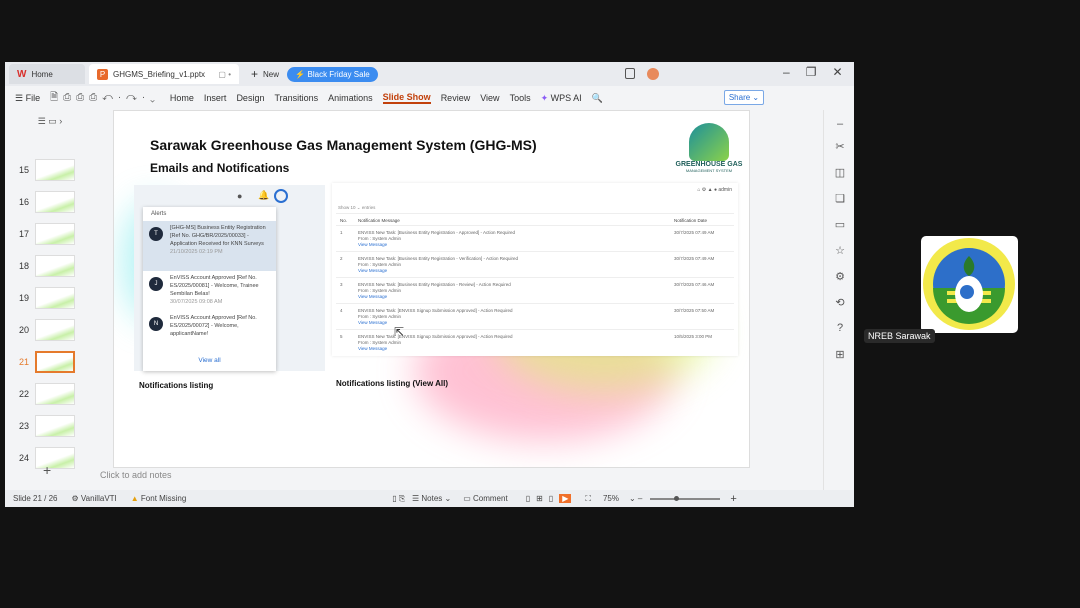 The height and width of the screenshot is (608, 1080). Describe the element at coordinates (709, 170) in the screenshot. I see `logo-tagline: MANAGEMENT SYSTEM` at that location.